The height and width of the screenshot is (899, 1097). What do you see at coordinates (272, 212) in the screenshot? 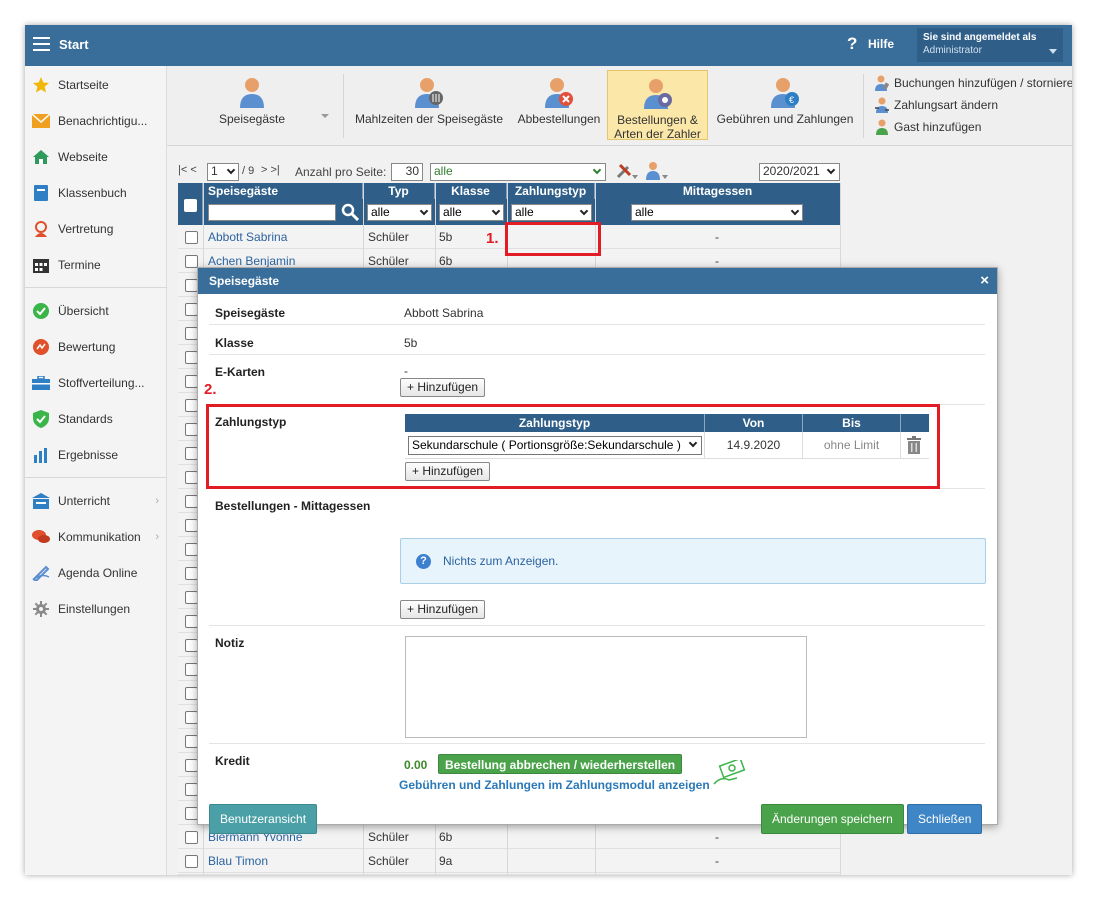
I see `name-search-input` at bounding box center [272, 212].